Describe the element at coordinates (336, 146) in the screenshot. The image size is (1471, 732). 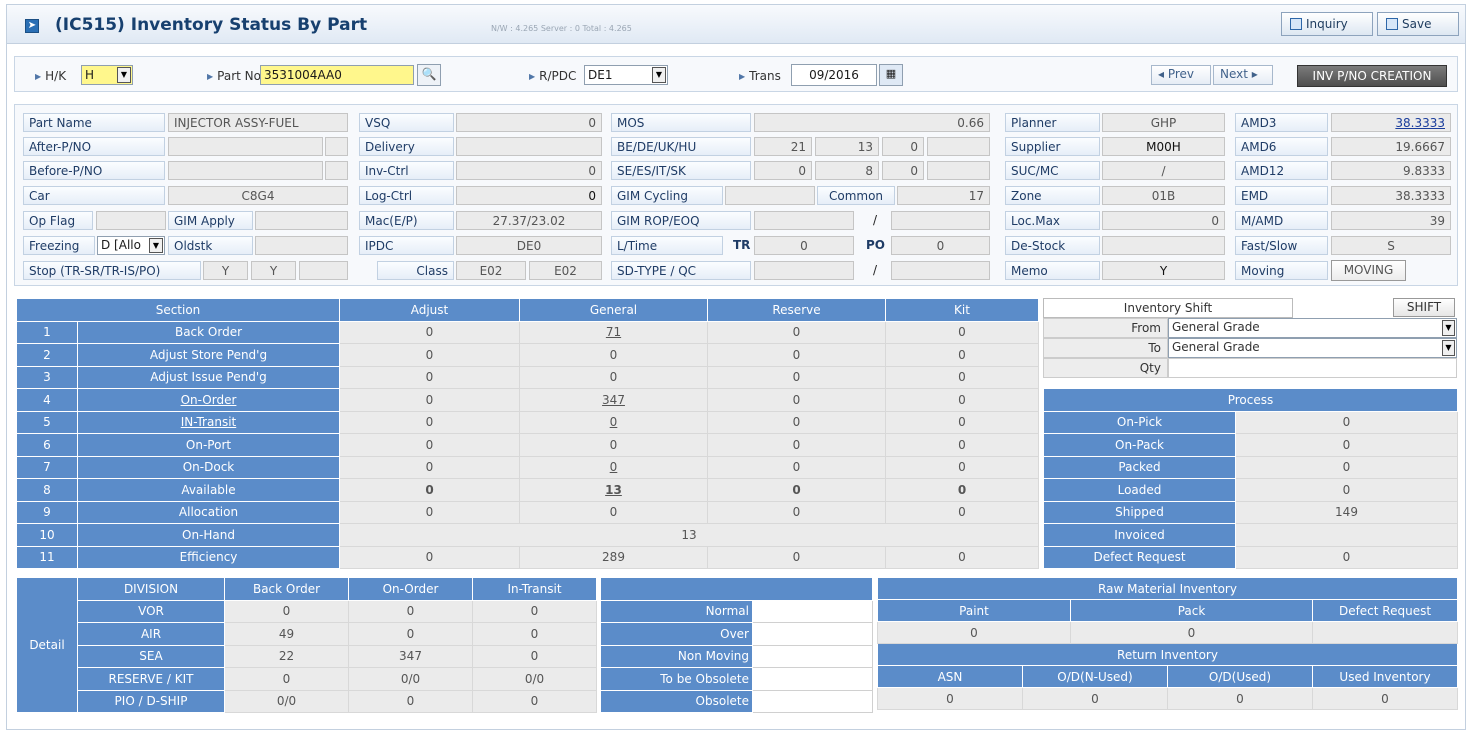
I see `after-pno-extra` at that location.